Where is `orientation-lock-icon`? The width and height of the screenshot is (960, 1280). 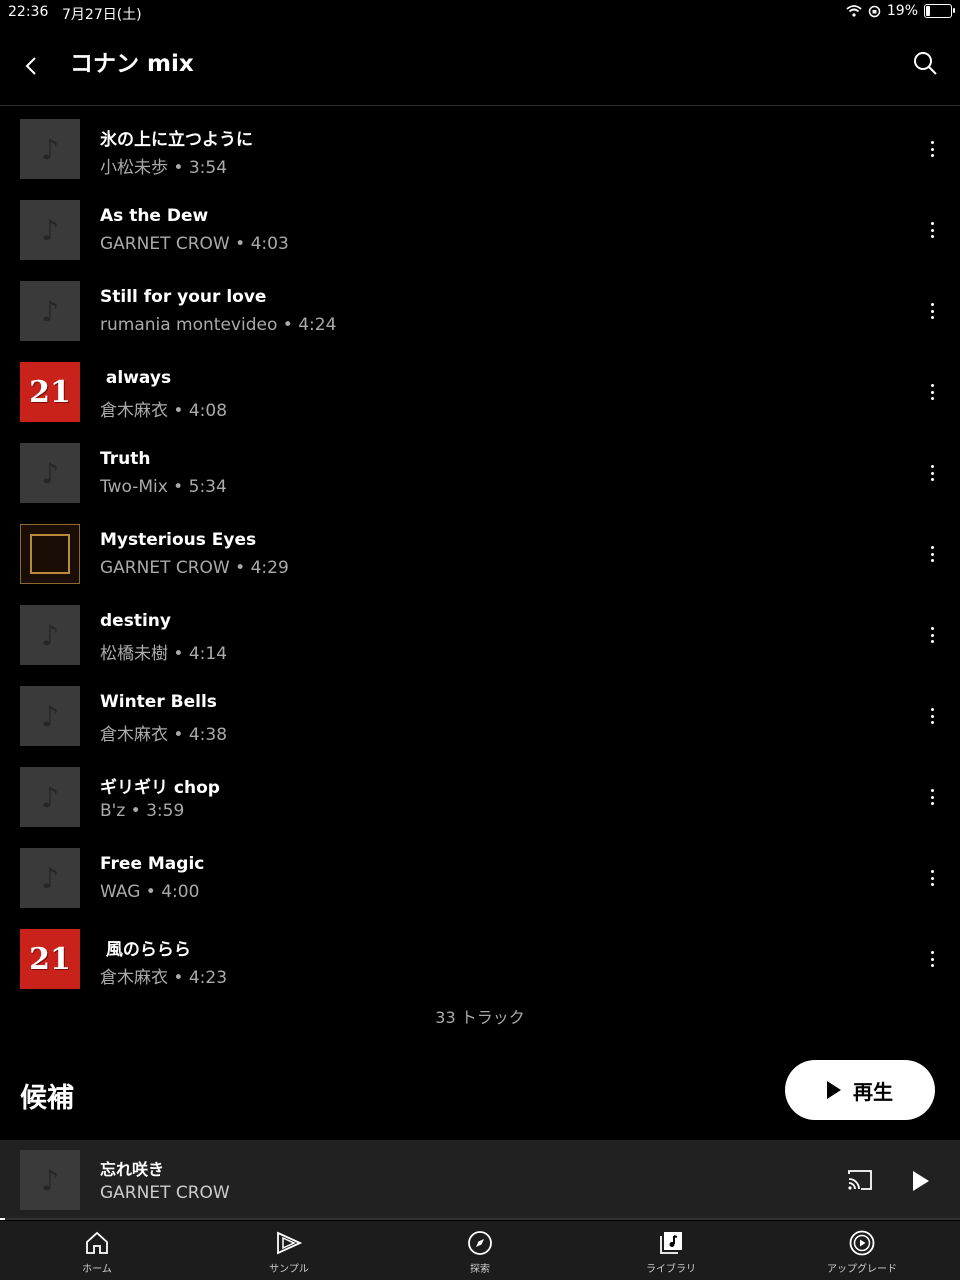
orientation-lock-icon is located at coordinates (874, 11).